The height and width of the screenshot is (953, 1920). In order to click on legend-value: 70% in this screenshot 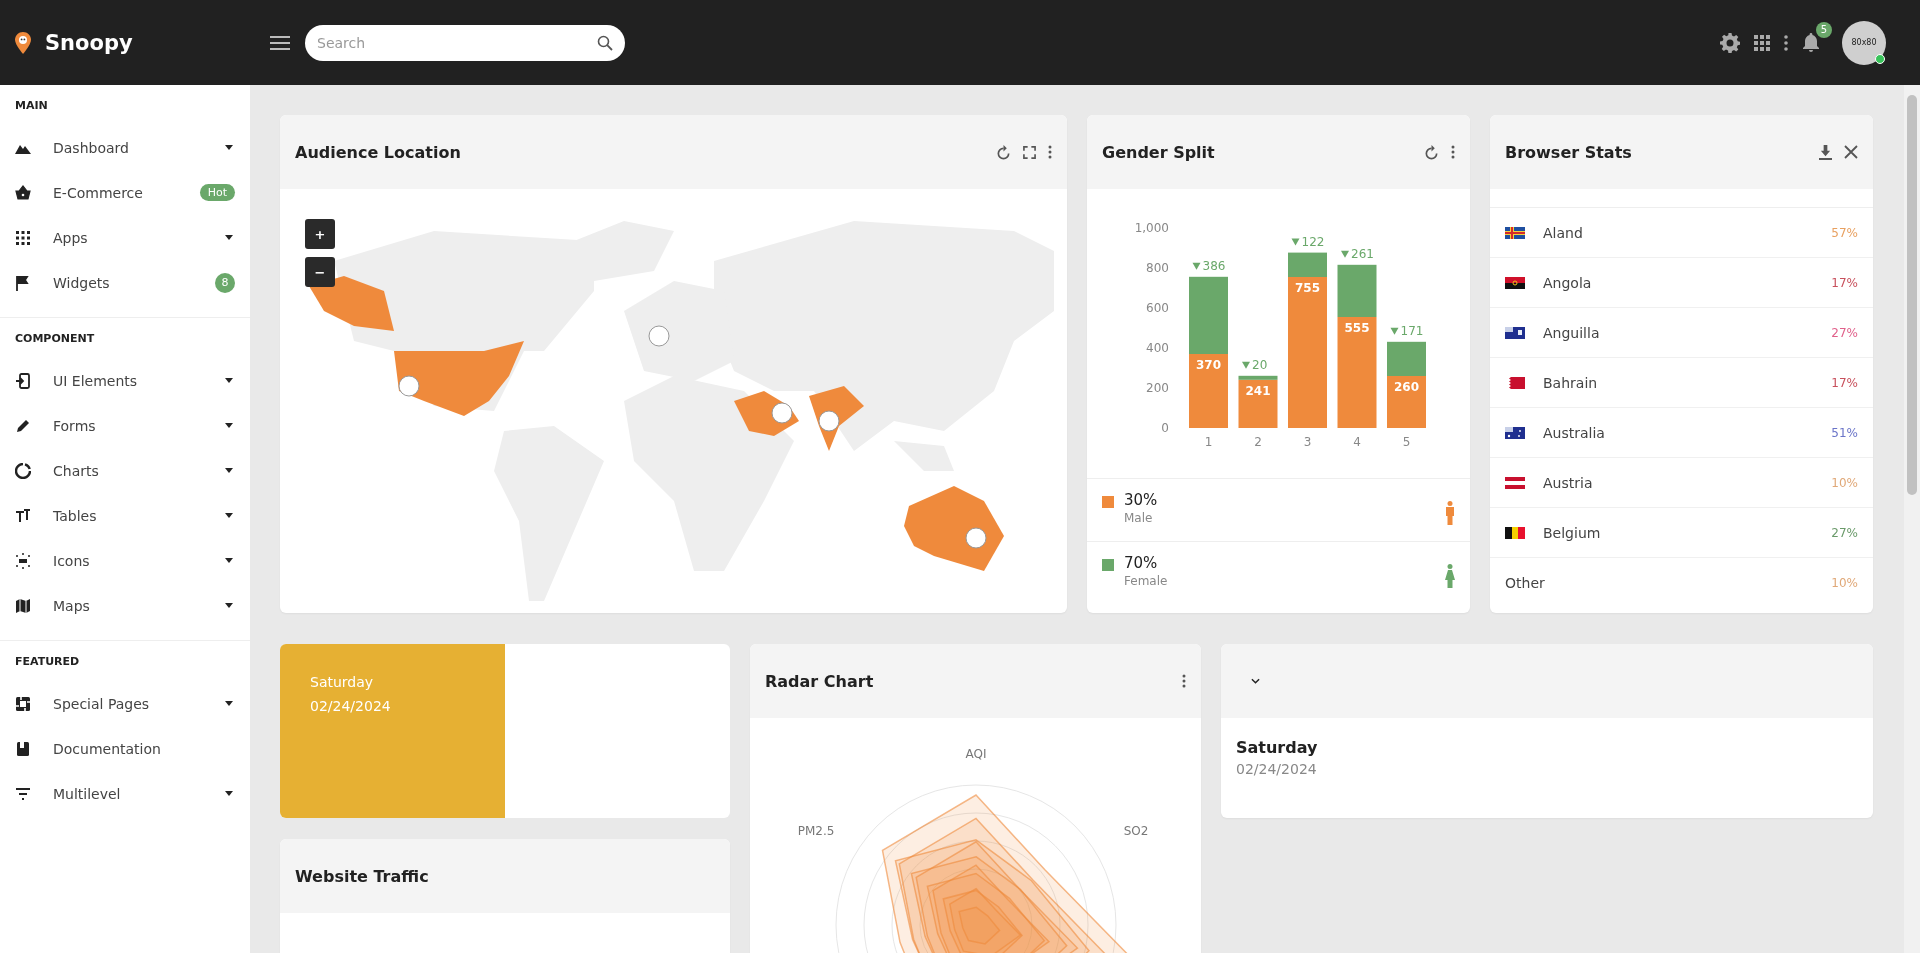, I will do `click(1141, 563)`.